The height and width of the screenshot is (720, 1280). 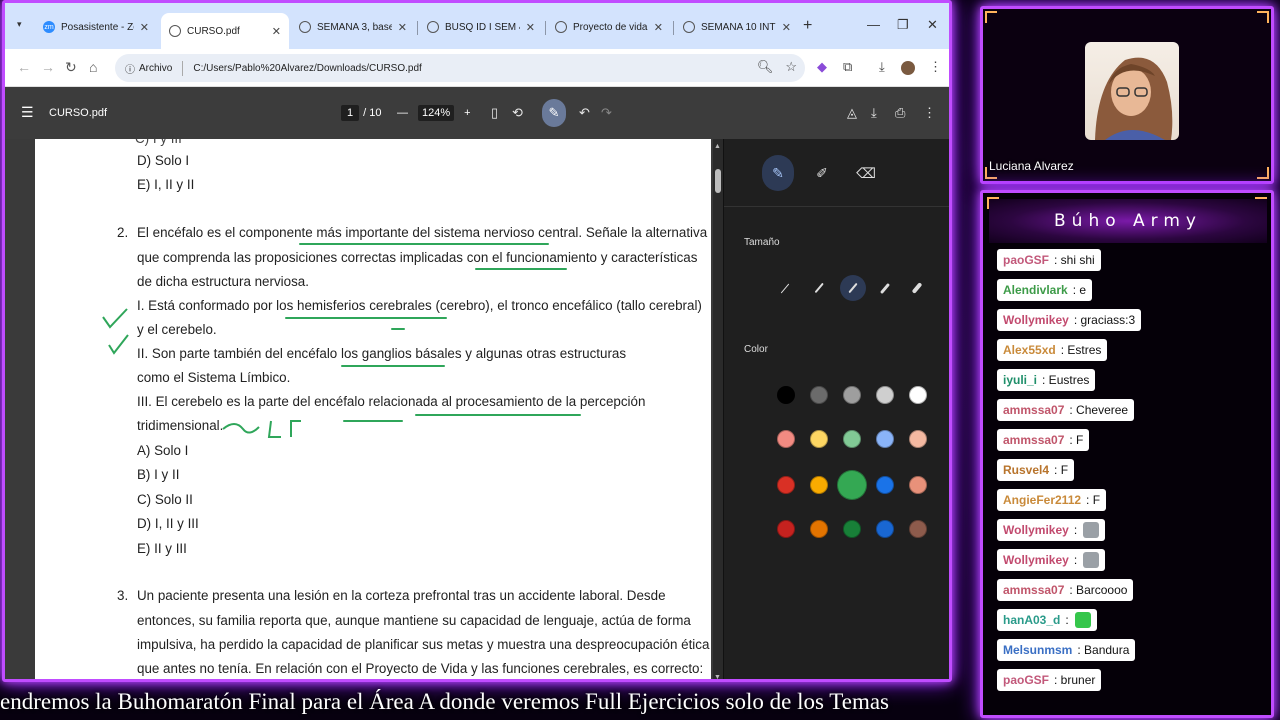 What do you see at coordinates (225, 31) in the screenshot?
I see `tab-curso-pdf: CURSO.pdf ✕` at bounding box center [225, 31].